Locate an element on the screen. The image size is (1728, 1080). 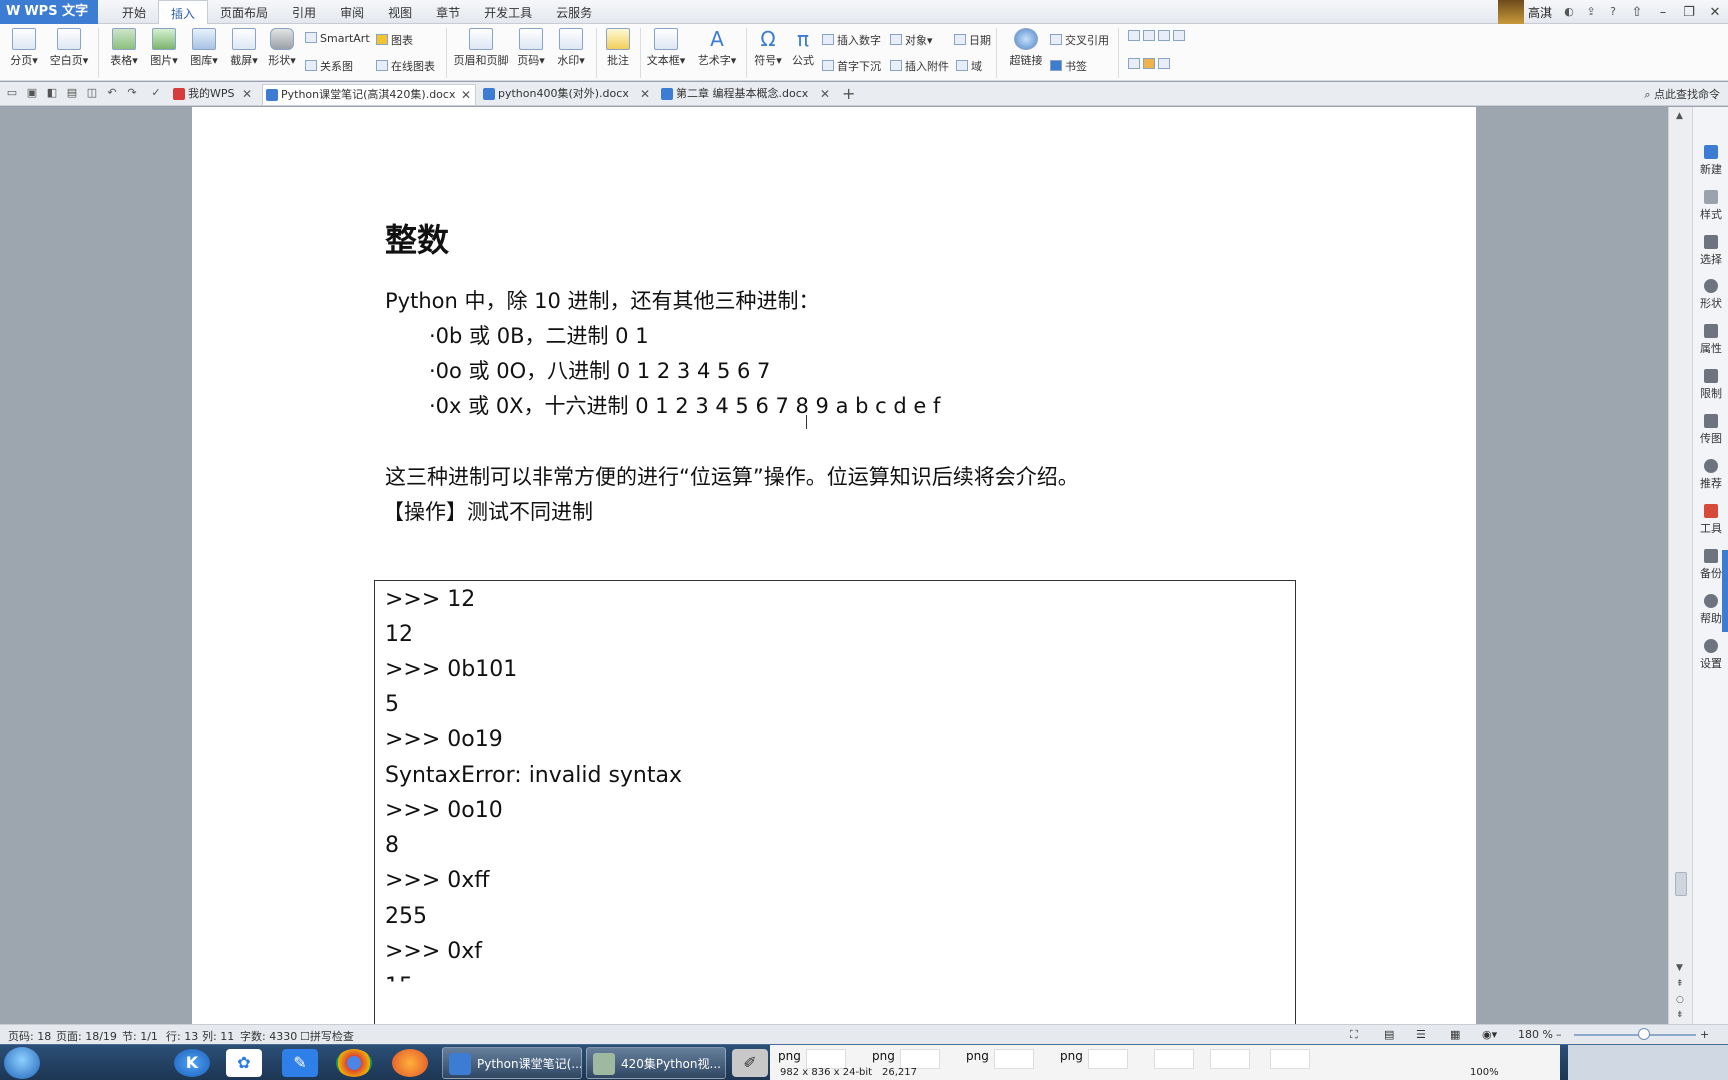
table-button: 表格▾ is located at coordinates (124, 48).